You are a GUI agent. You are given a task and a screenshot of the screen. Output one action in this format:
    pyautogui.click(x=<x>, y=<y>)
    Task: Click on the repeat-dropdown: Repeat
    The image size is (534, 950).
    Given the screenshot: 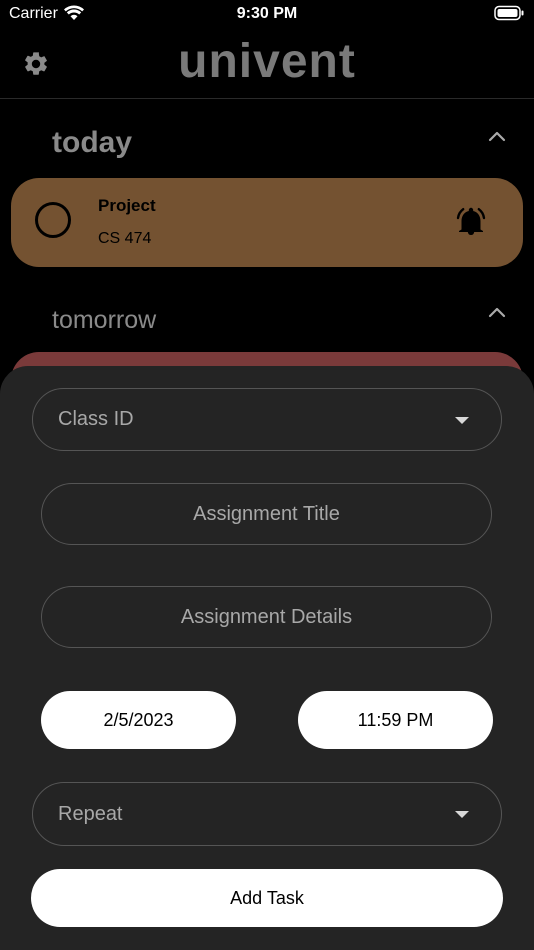 What is the action you would take?
    pyautogui.click(x=267, y=814)
    